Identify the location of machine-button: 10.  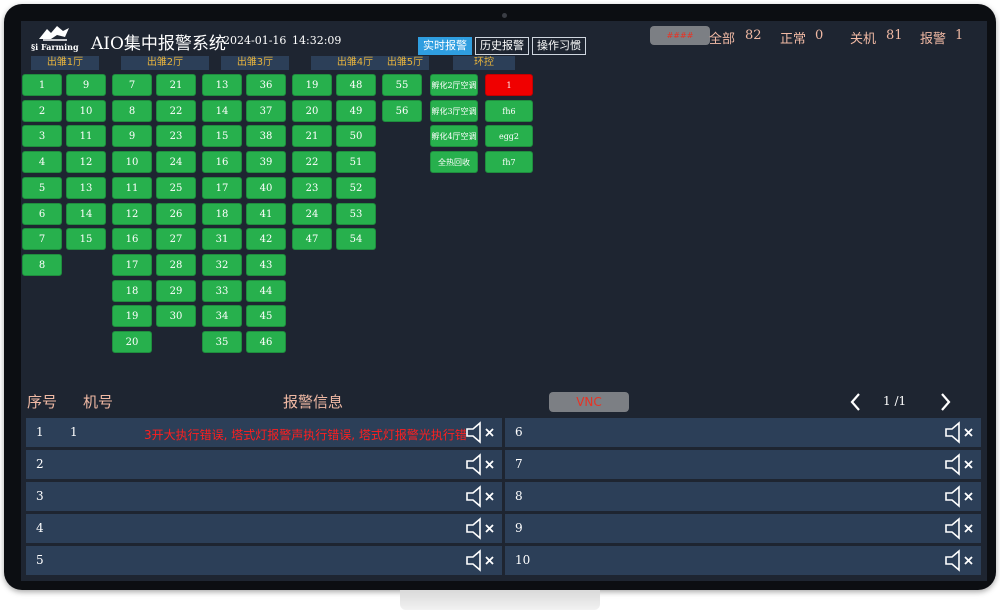
(86, 111).